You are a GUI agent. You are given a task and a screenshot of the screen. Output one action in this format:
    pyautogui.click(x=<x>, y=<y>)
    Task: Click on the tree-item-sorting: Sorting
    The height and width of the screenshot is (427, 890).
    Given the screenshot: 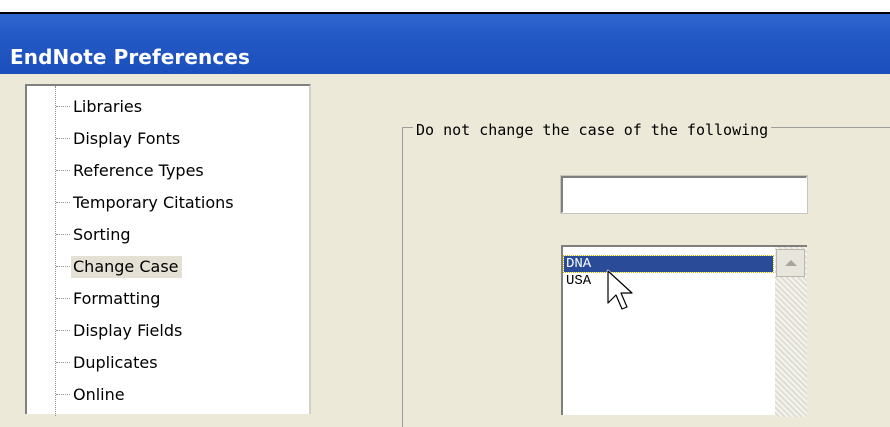 What is the action you would take?
    pyautogui.click(x=162, y=235)
    